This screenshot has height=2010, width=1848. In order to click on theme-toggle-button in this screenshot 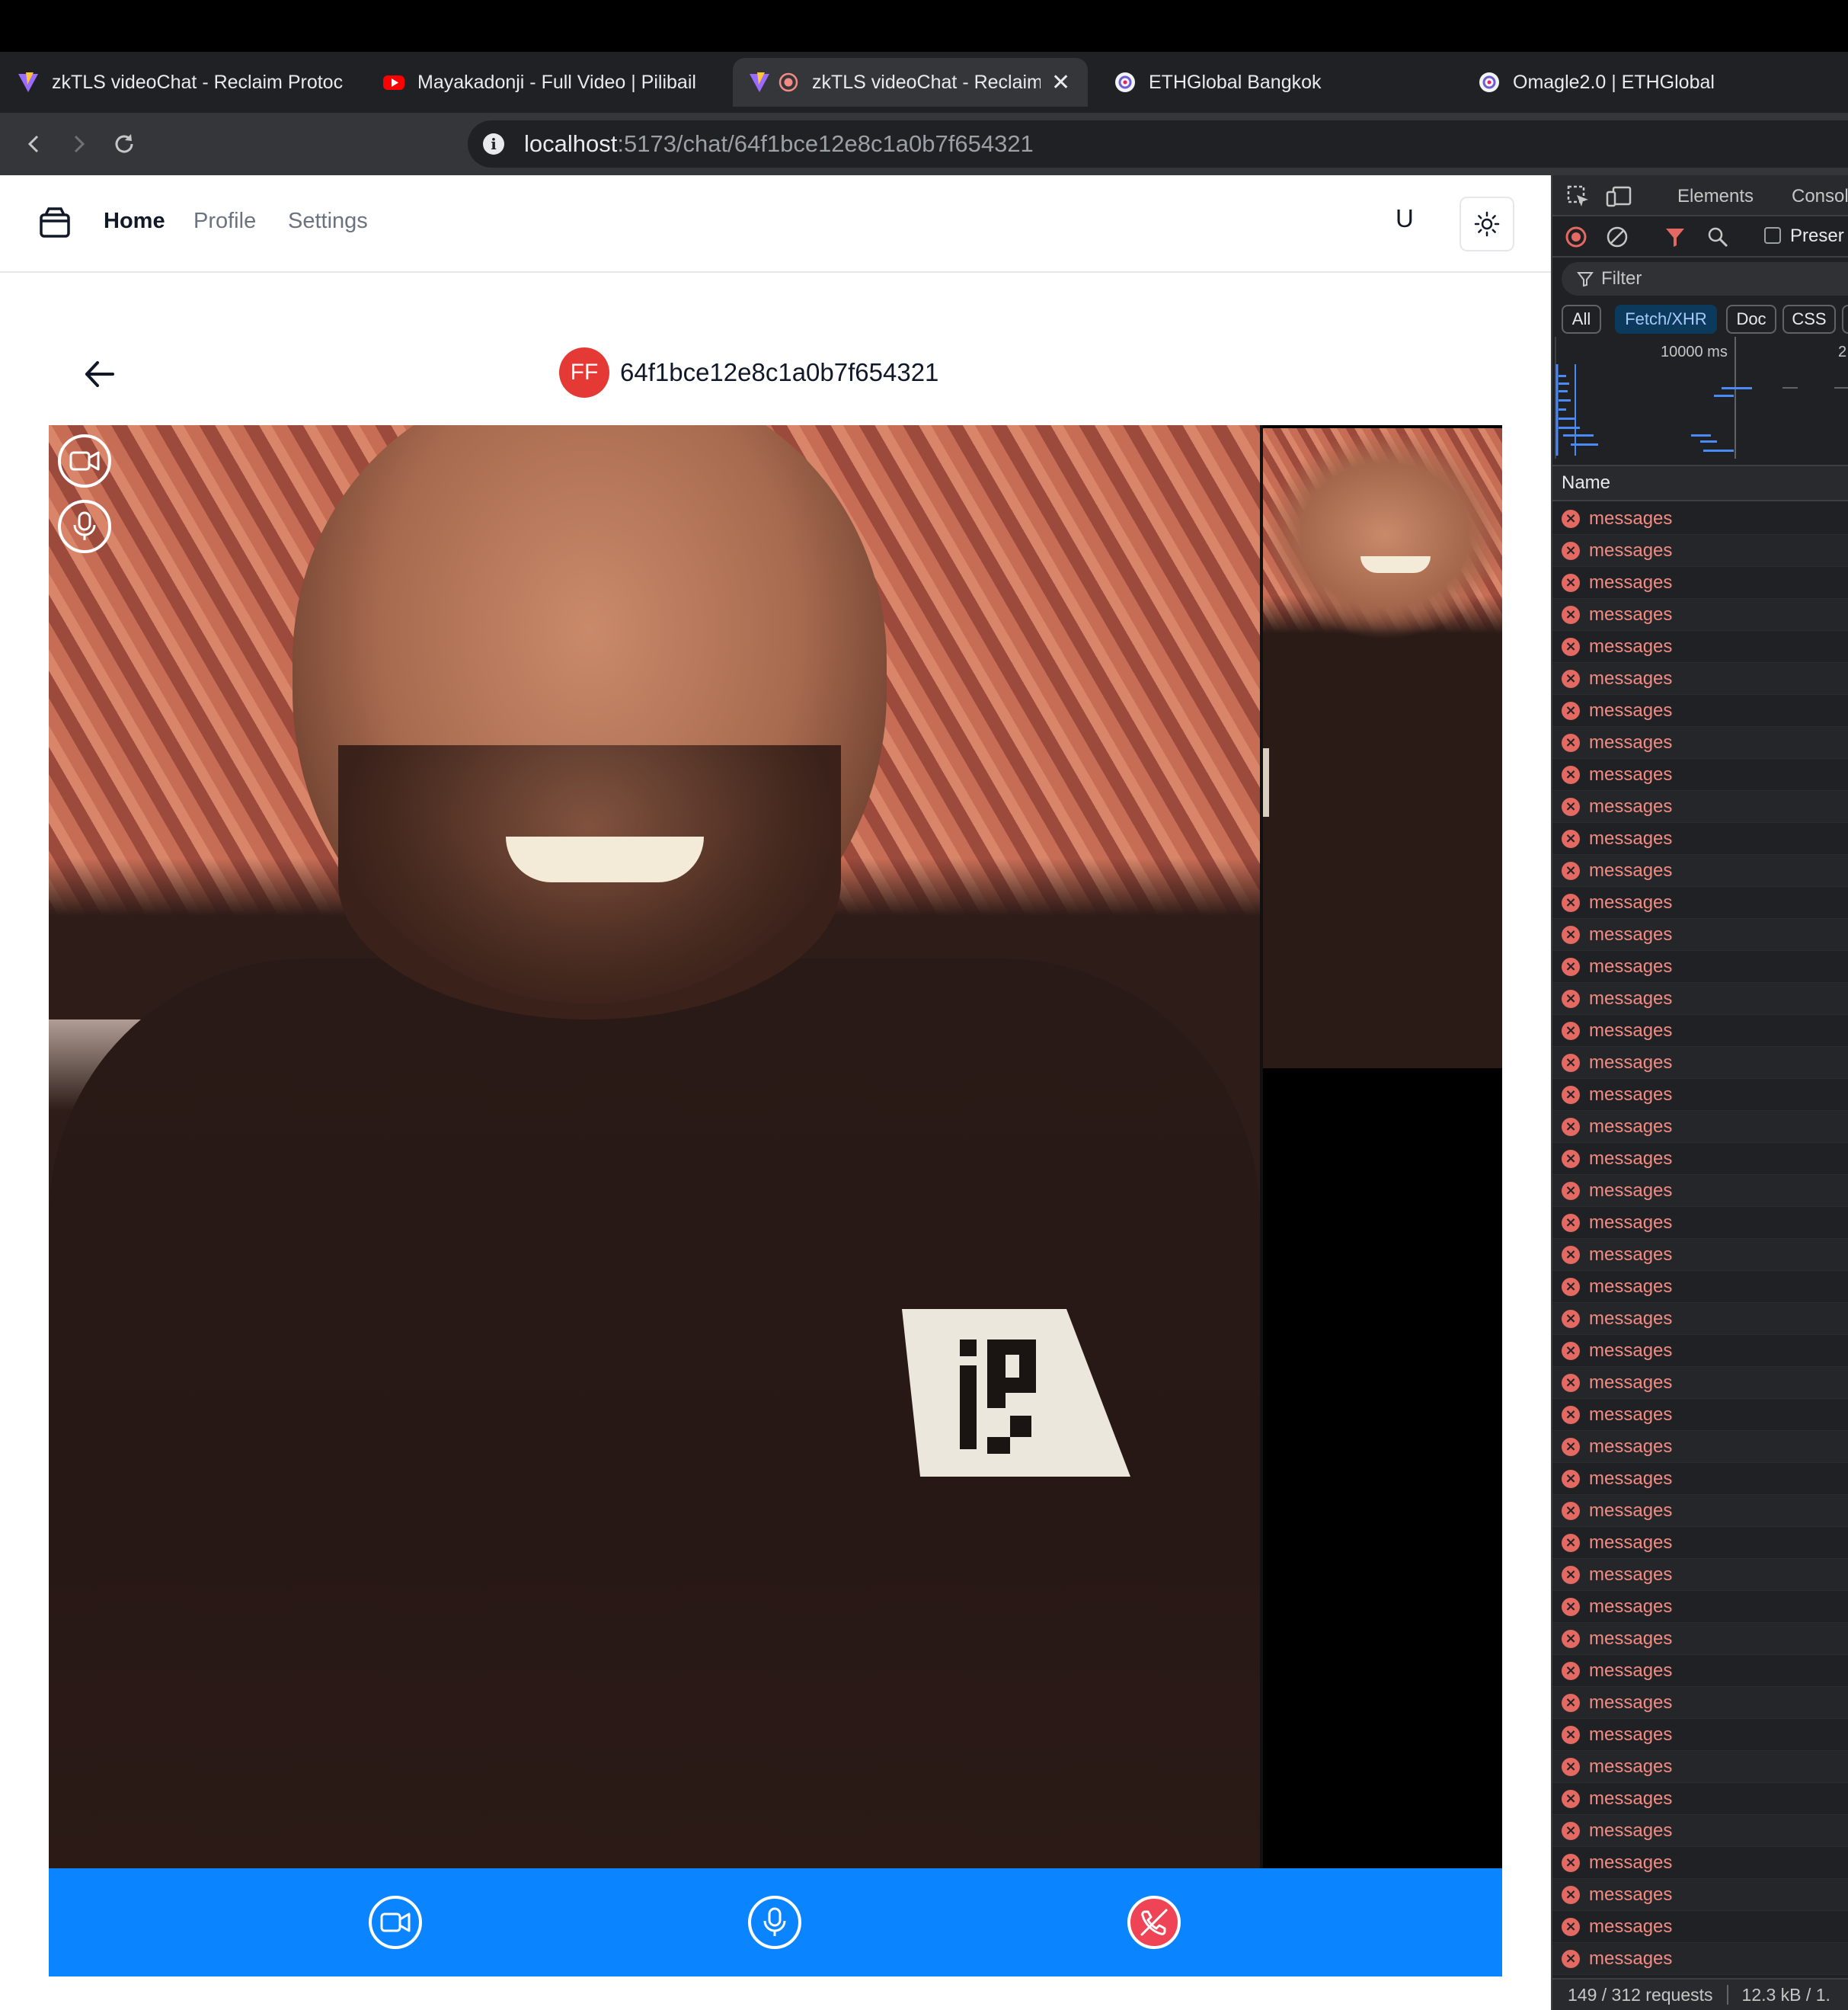, I will do `click(1487, 224)`.